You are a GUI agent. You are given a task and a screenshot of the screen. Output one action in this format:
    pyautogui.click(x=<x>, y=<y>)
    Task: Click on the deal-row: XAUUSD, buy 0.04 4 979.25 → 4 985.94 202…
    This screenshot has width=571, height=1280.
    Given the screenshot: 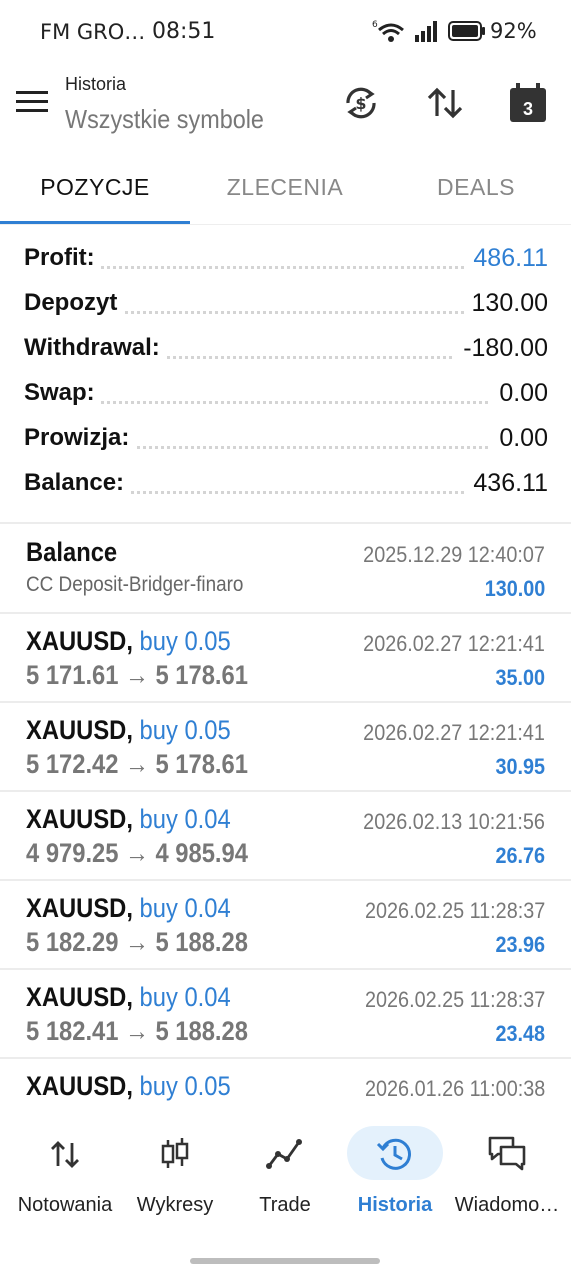 What is the action you would take?
    pyautogui.click(x=285, y=836)
    